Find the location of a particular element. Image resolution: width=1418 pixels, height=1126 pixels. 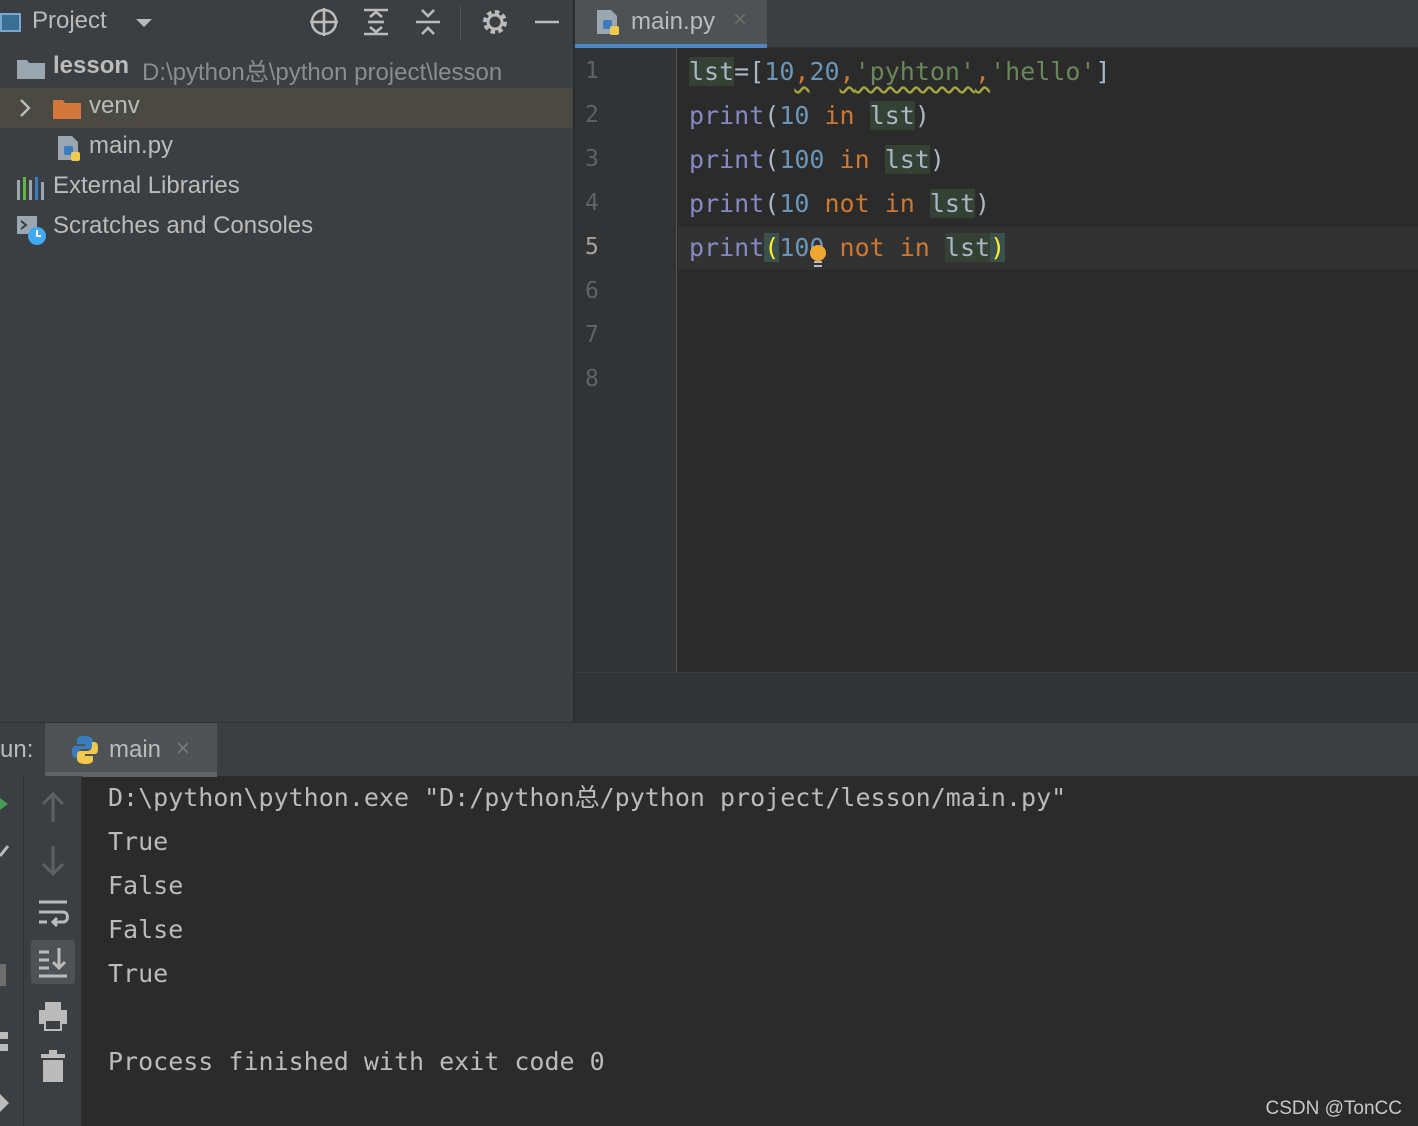

minimize-icon is located at coordinates (547, 22).